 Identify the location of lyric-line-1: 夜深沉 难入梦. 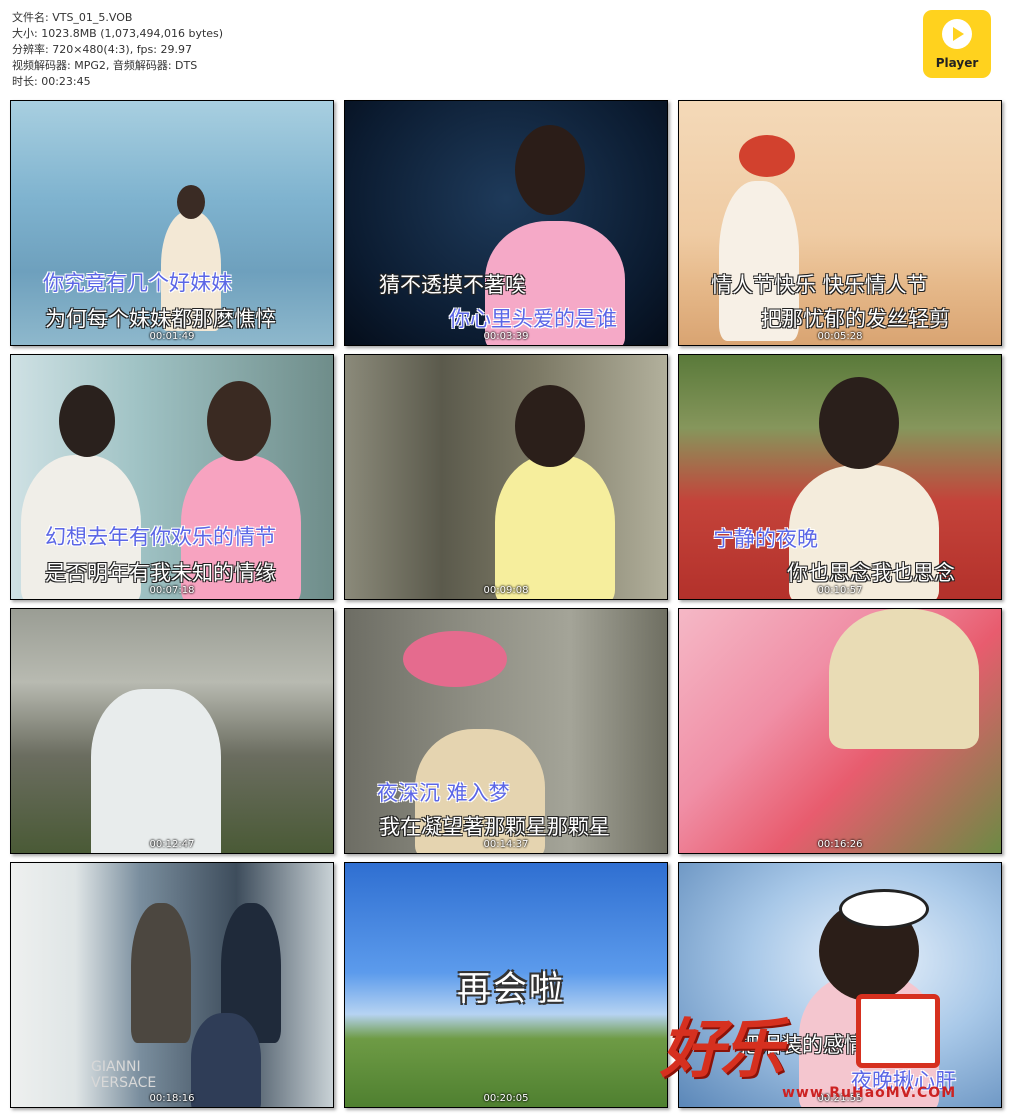
(443, 793).